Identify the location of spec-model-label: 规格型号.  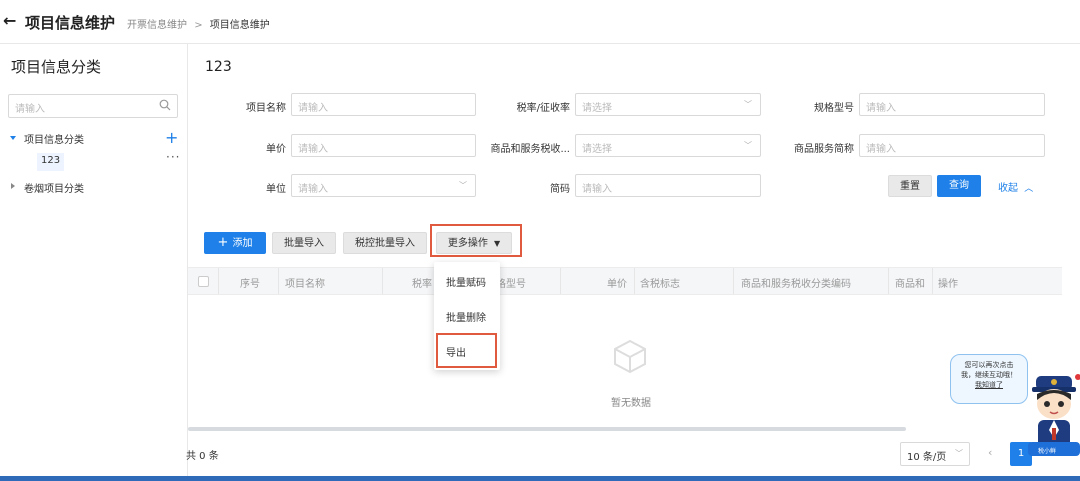
(834, 108).